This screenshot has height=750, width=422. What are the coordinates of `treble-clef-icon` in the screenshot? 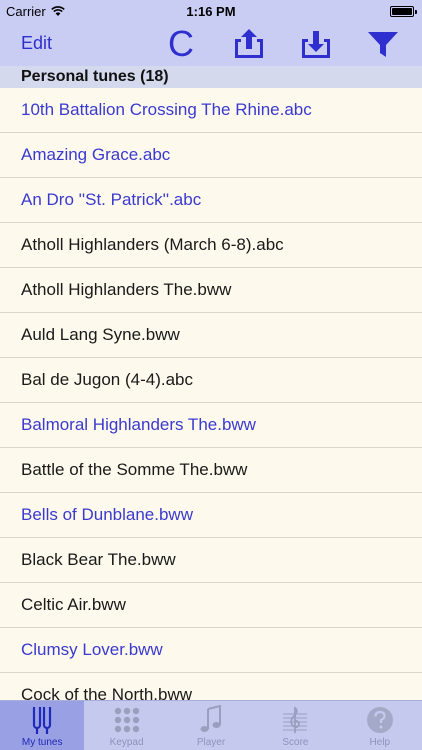 It's located at (295, 719).